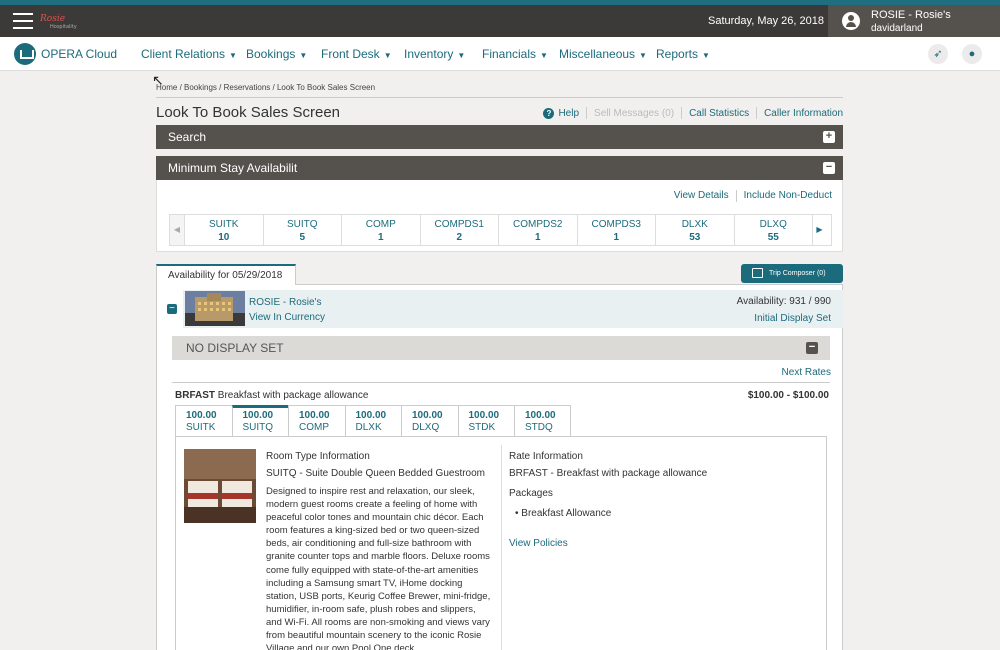  Describe the element at coordinates (829, 137) in the screenshot. I see `expand-icon: +` at that location.